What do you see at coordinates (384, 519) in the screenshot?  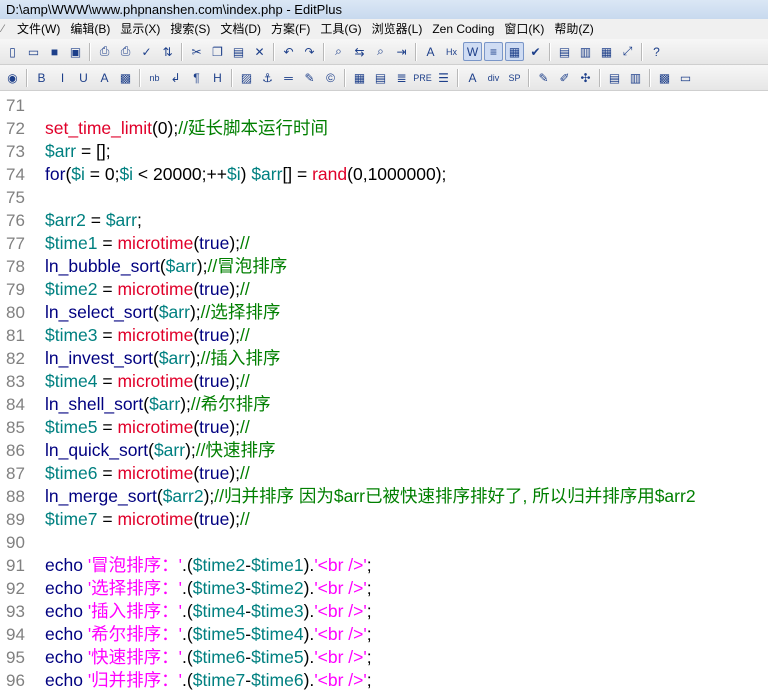 I see `code-line: 89 $time7 = microtime(true);//` at bounding box center [384, 519].